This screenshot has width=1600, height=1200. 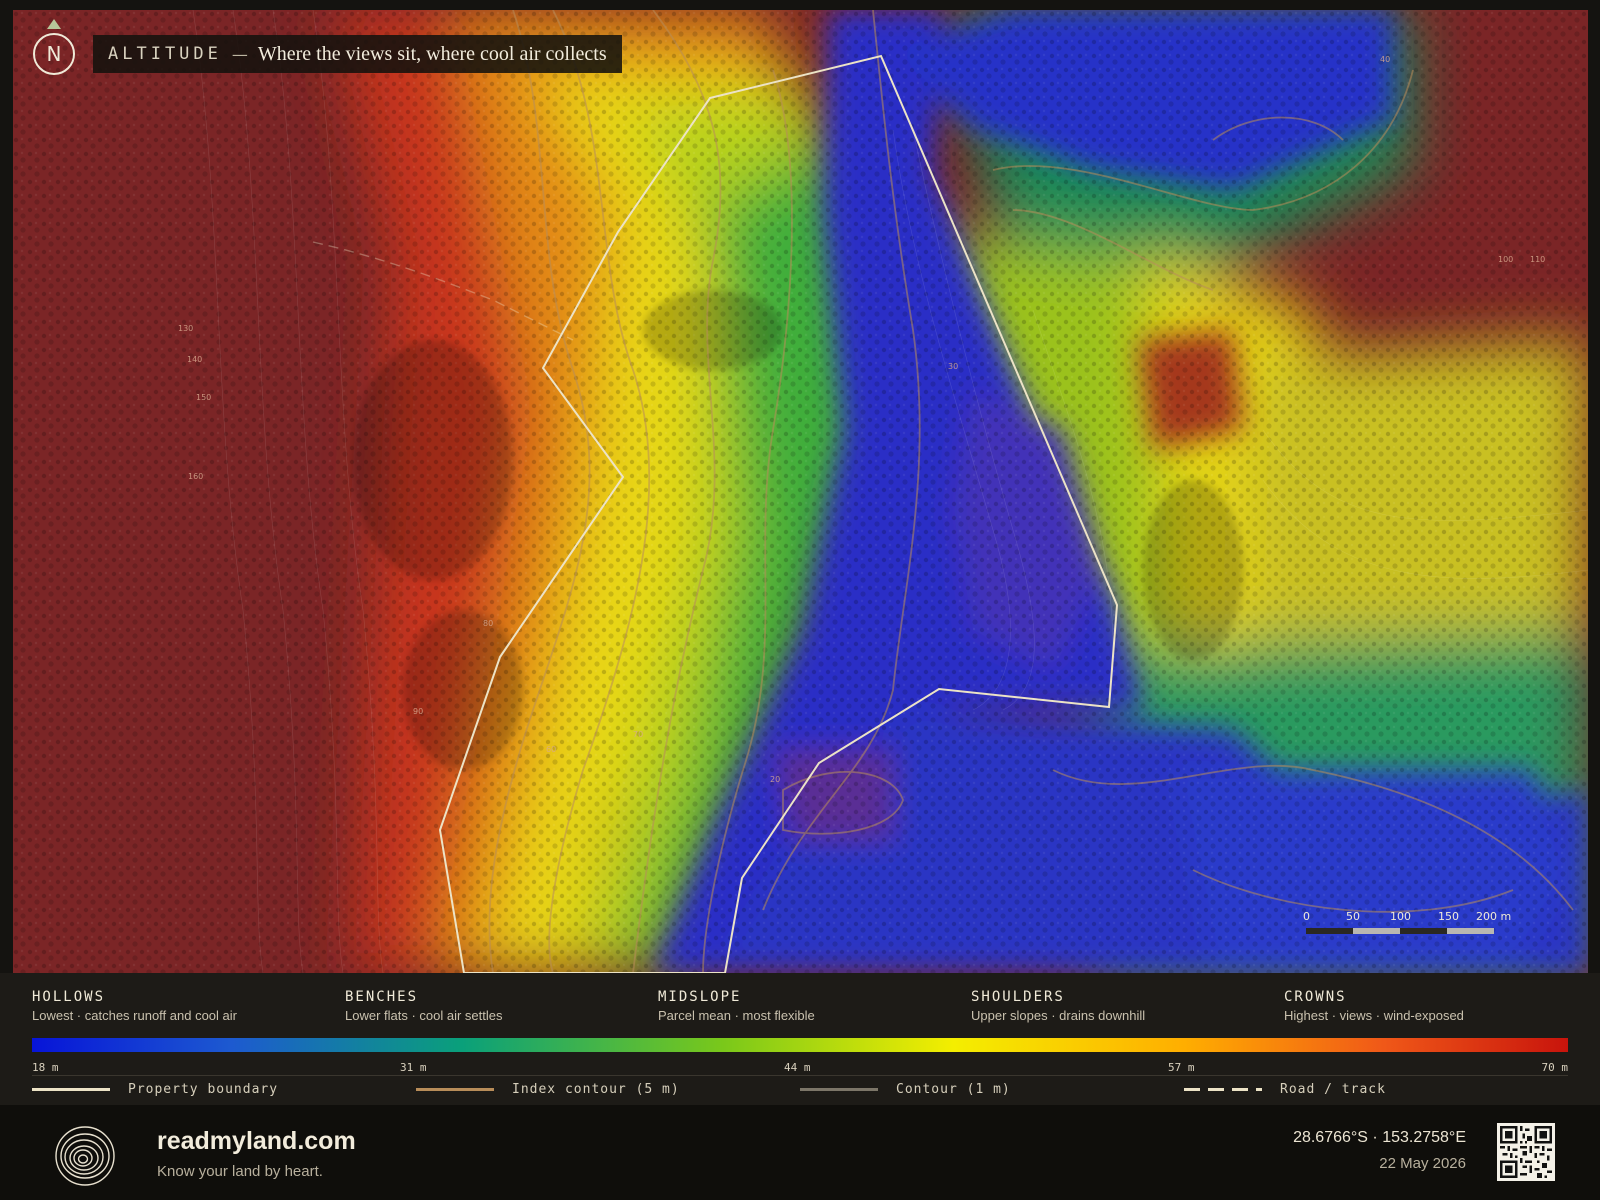 What do you see at coordinates (488, 623) in the screenshot?
I see `contour-label: 80` at bounding box center [488, 623].